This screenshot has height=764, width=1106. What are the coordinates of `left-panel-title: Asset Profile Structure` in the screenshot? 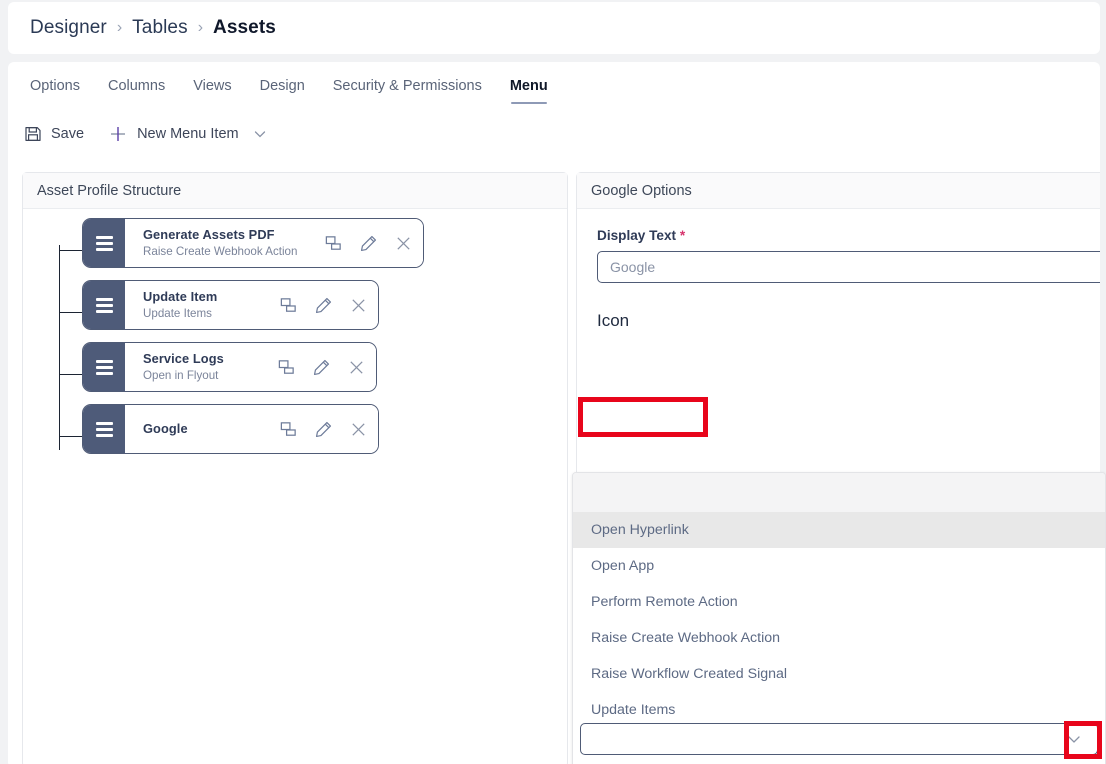 It's located at (109, 190).